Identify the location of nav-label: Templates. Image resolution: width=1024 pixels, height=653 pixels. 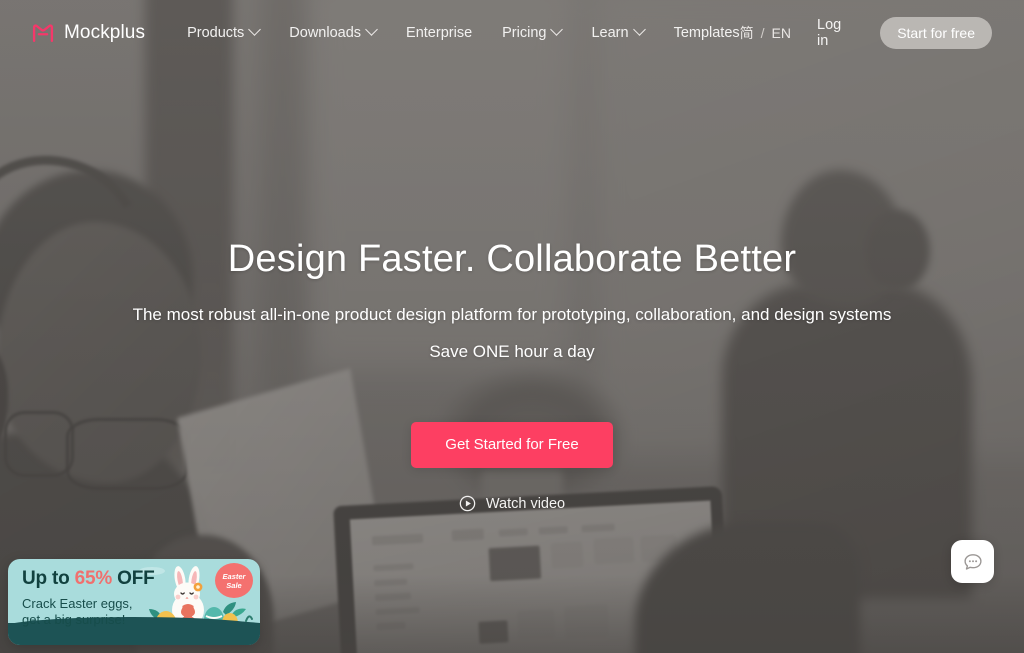
(706, 32).